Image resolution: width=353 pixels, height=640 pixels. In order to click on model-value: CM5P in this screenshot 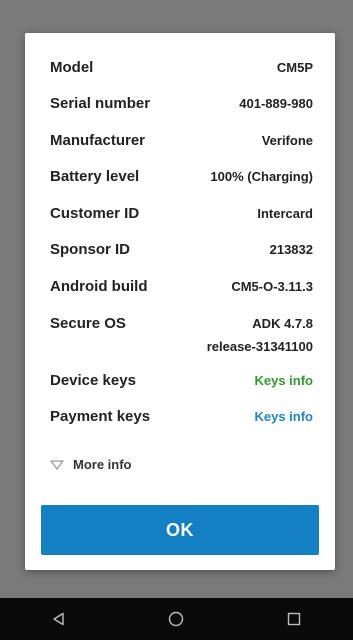, I will do `click(294, 67)`.